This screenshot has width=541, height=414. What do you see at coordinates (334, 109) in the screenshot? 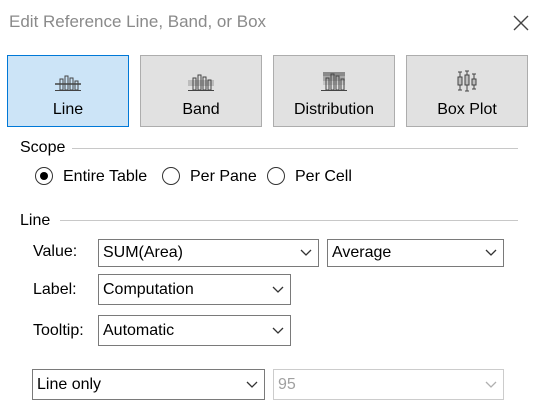
I see `type-label-distribution: Distribution` at bounding box center [334, 109].